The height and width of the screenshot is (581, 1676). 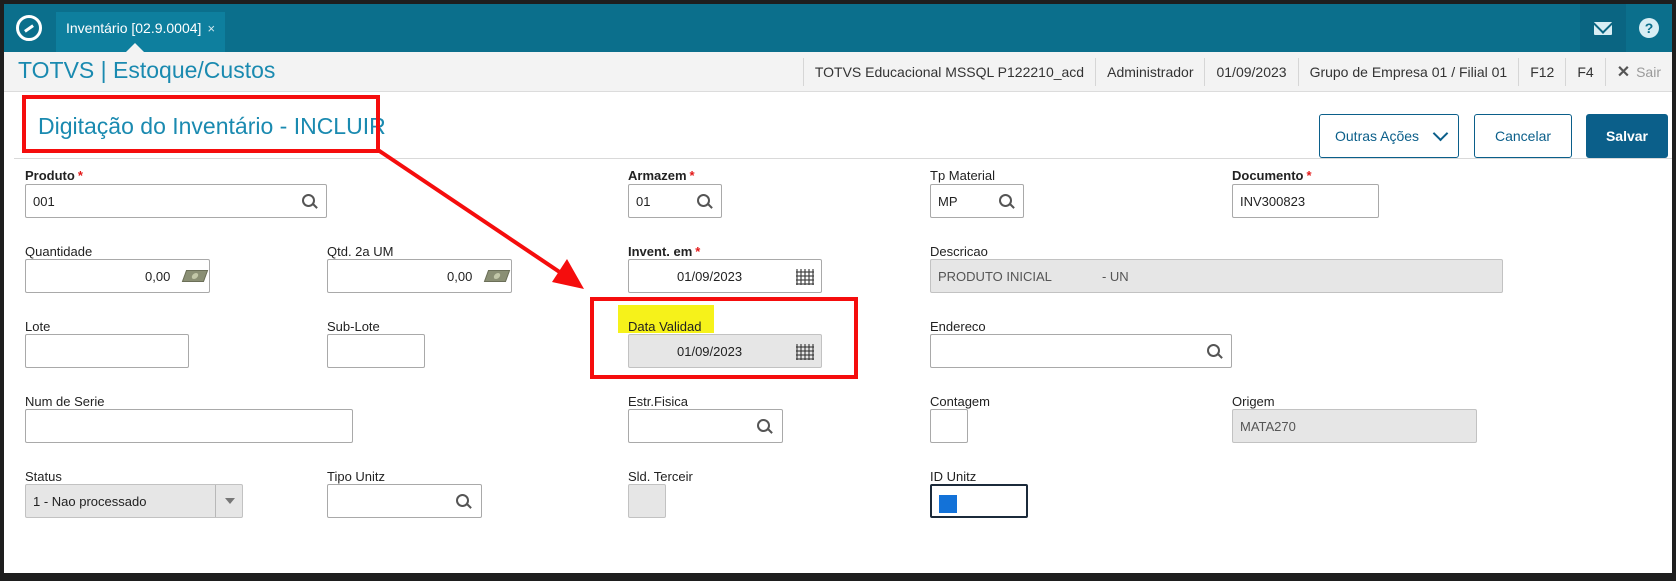 I want to click on environment-info: TOTVS Educacional MSSQL P122210_acd, so click(x=948, y=72).